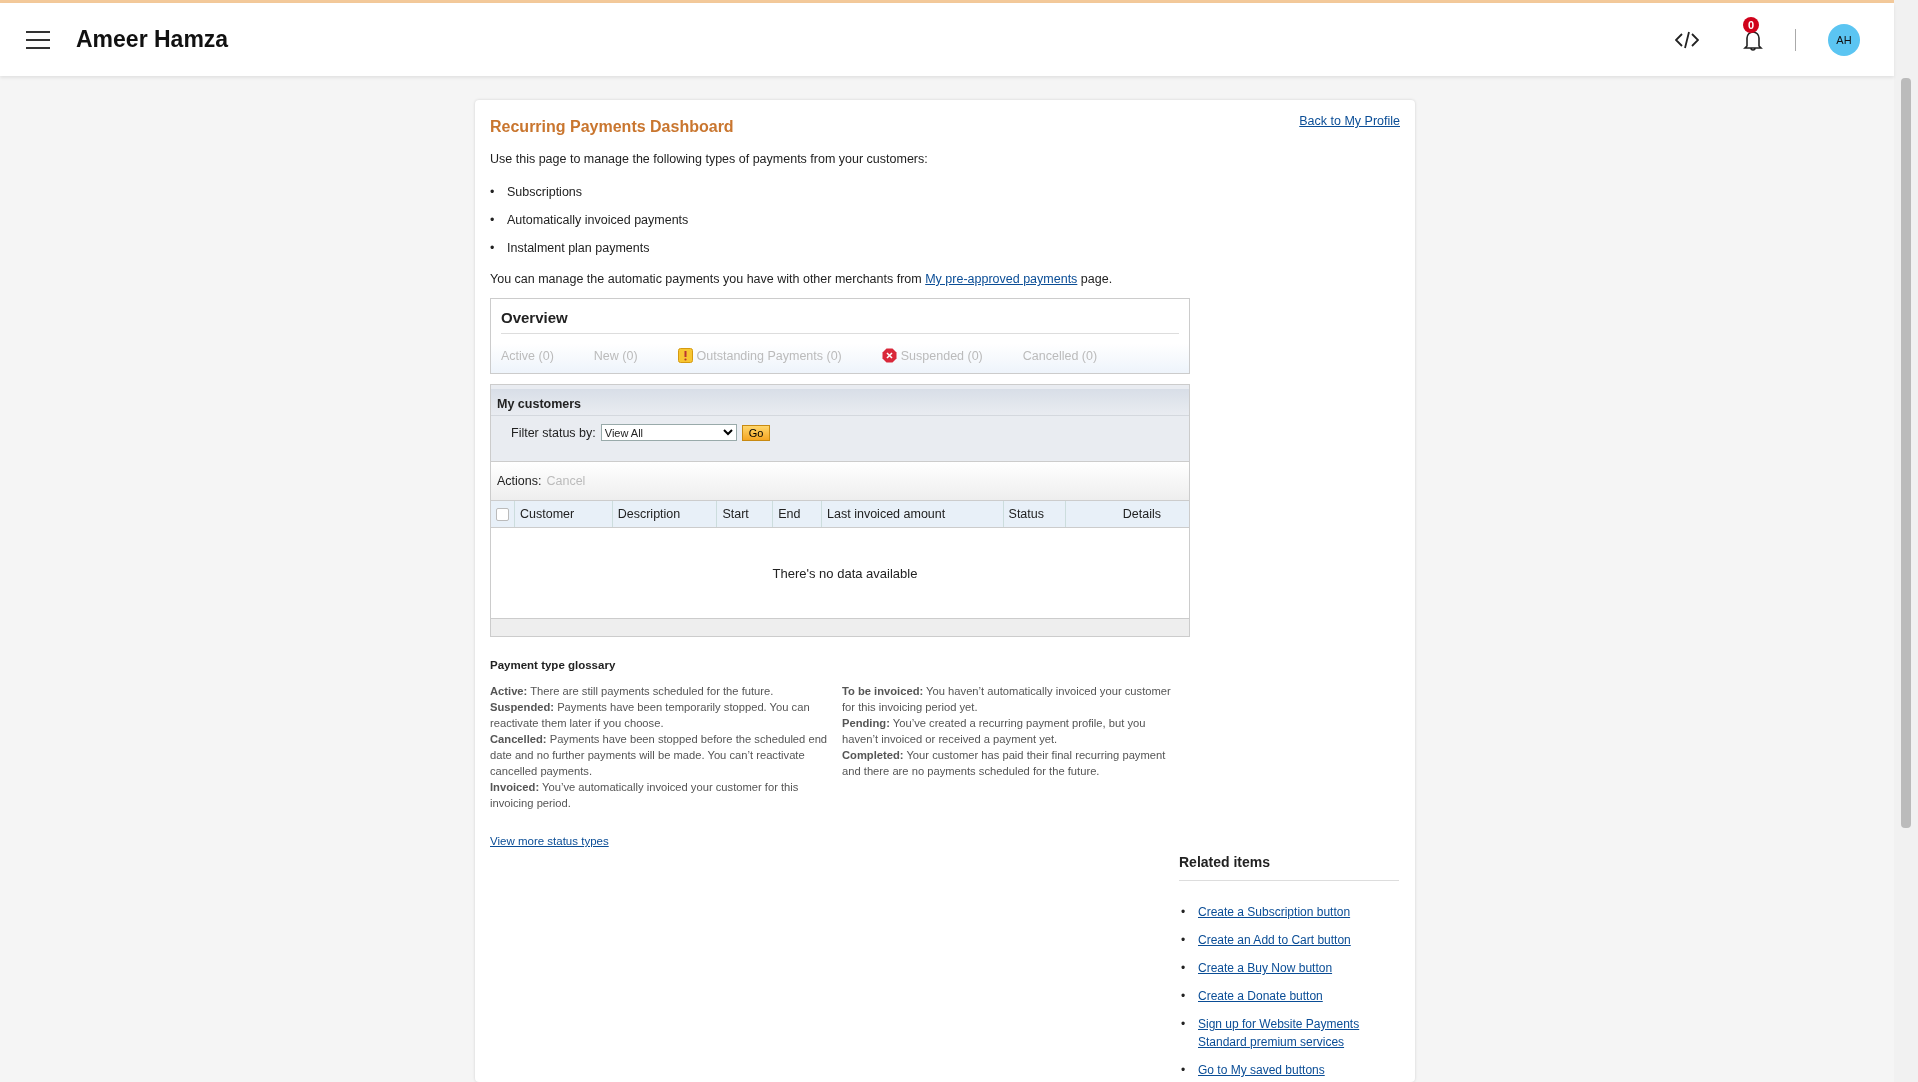 The height and width of the screenshot is (1082, 1918). What do you see at coordinates (727, 432) in the screenshot?
I see `caret-icon` at bounding box center [727, 432].